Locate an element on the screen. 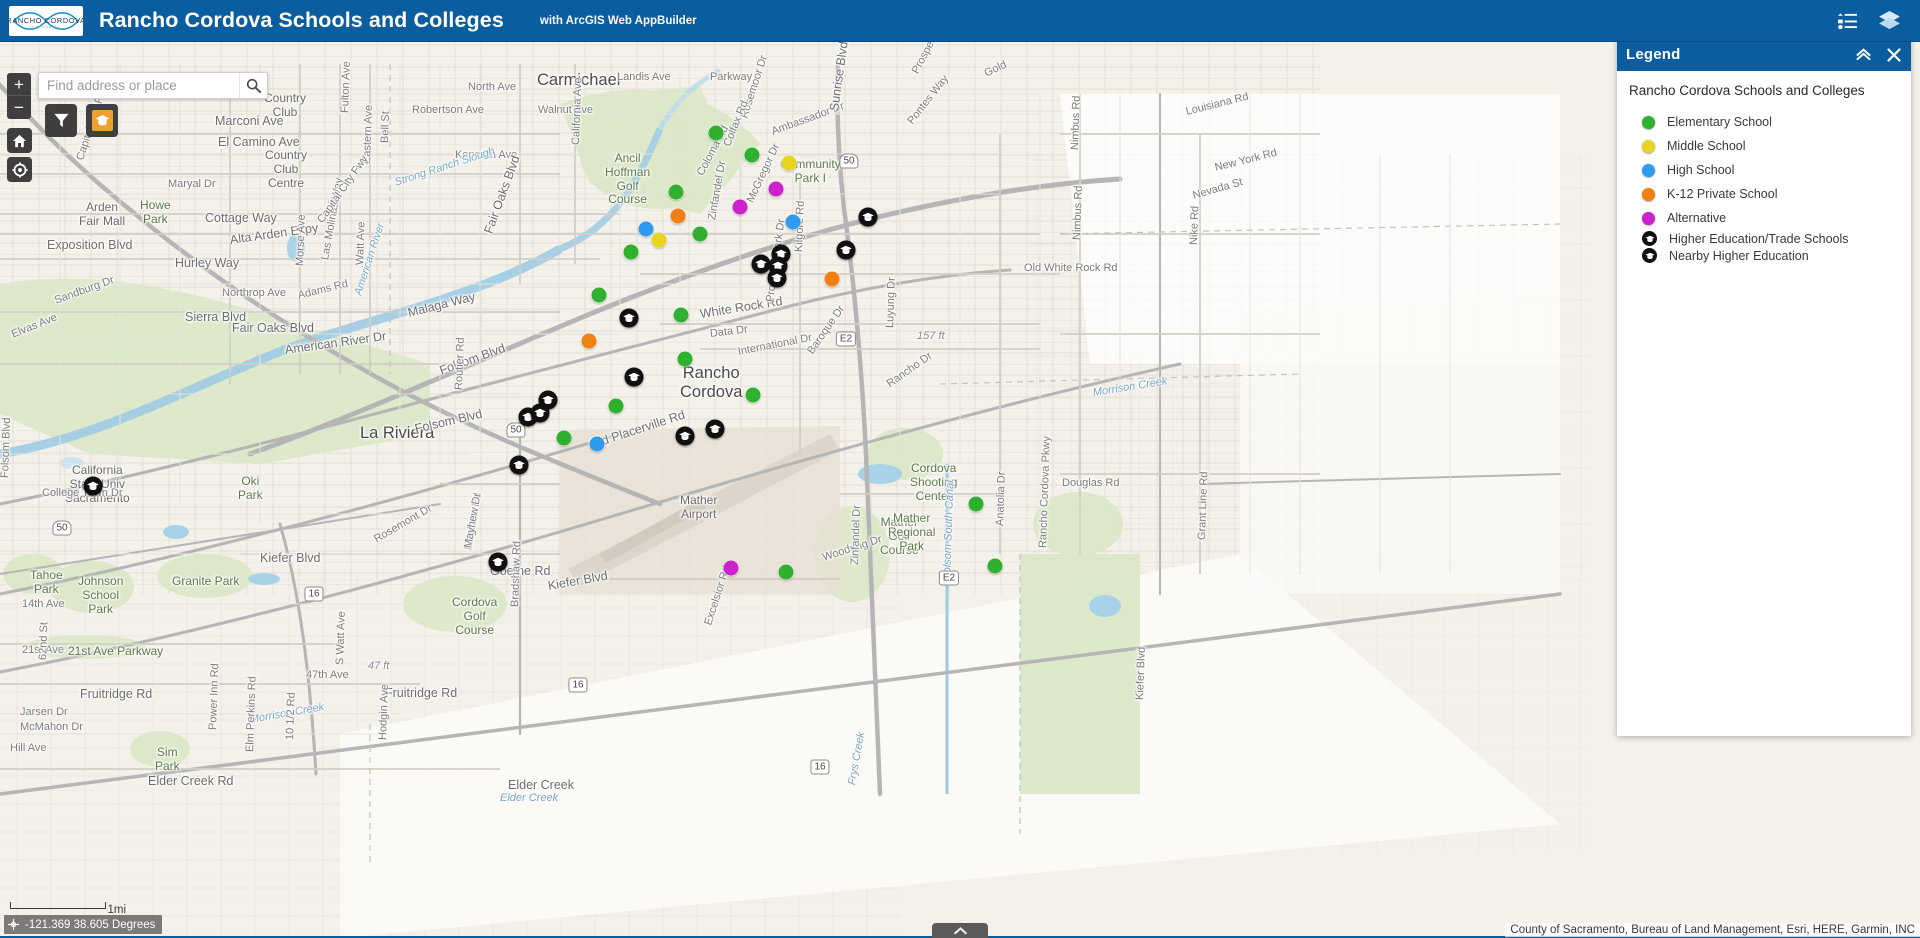  logo-wordmark: RANCHO CORDOVA is located at coordinates (46, 19).